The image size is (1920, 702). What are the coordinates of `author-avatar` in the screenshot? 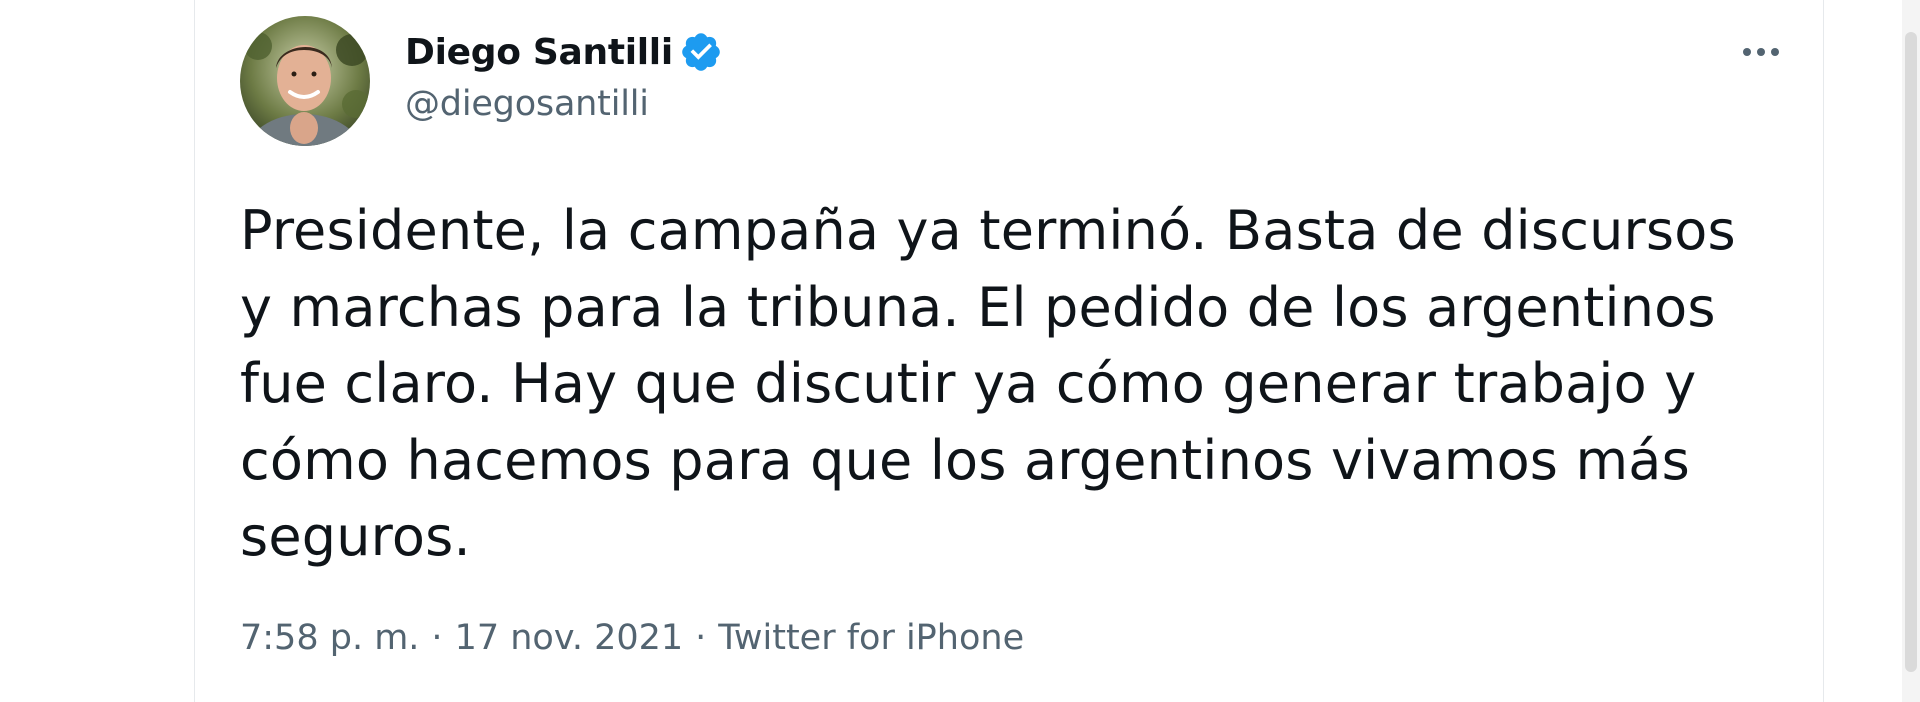 It's located at (305, 81).